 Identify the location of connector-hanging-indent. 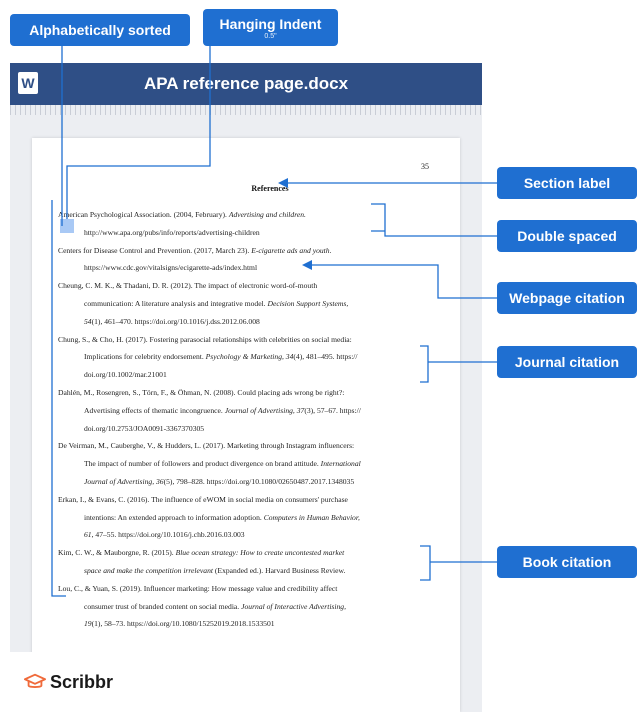
(138, 132).